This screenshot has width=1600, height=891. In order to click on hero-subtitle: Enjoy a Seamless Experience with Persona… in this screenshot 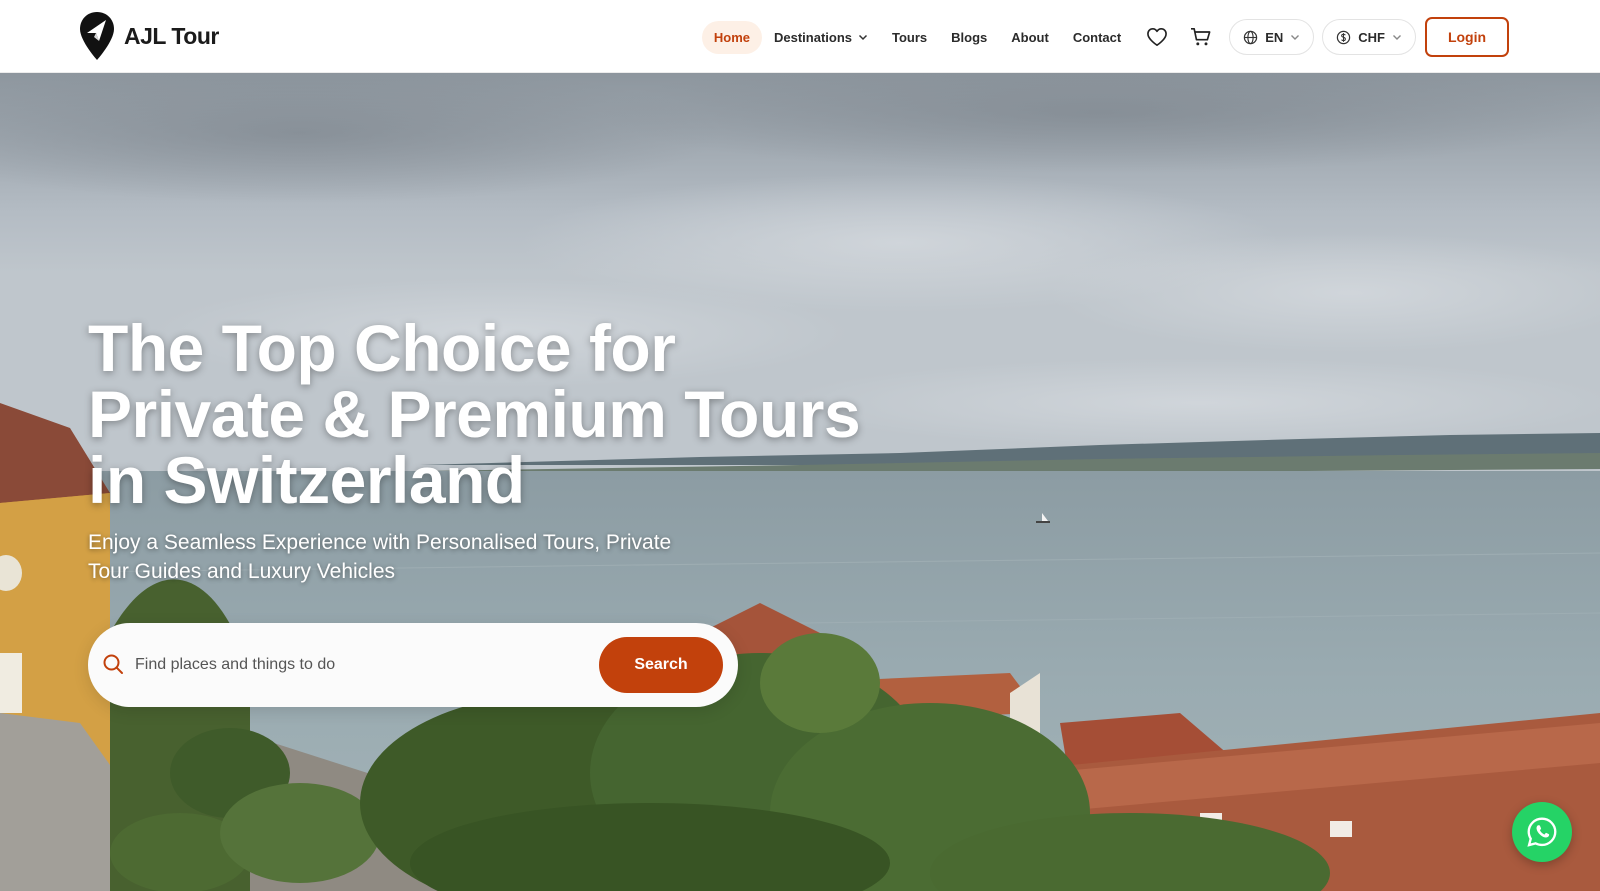, I will do `click(380, 557)`.